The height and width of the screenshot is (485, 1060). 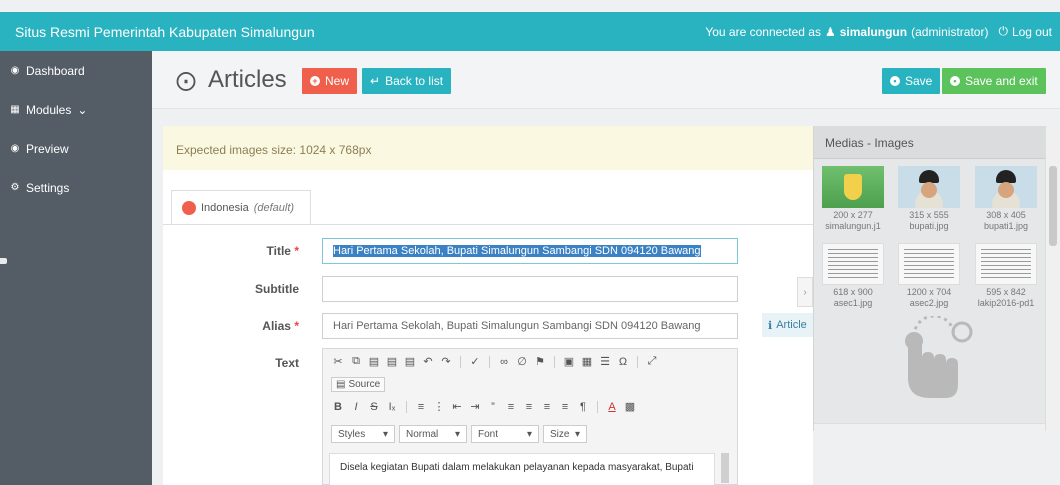 What do you see at coordinates (1006, 226) in the screenshot?
I see `media-filename: bupati1.jpg` at bounding box center [1006, 226].